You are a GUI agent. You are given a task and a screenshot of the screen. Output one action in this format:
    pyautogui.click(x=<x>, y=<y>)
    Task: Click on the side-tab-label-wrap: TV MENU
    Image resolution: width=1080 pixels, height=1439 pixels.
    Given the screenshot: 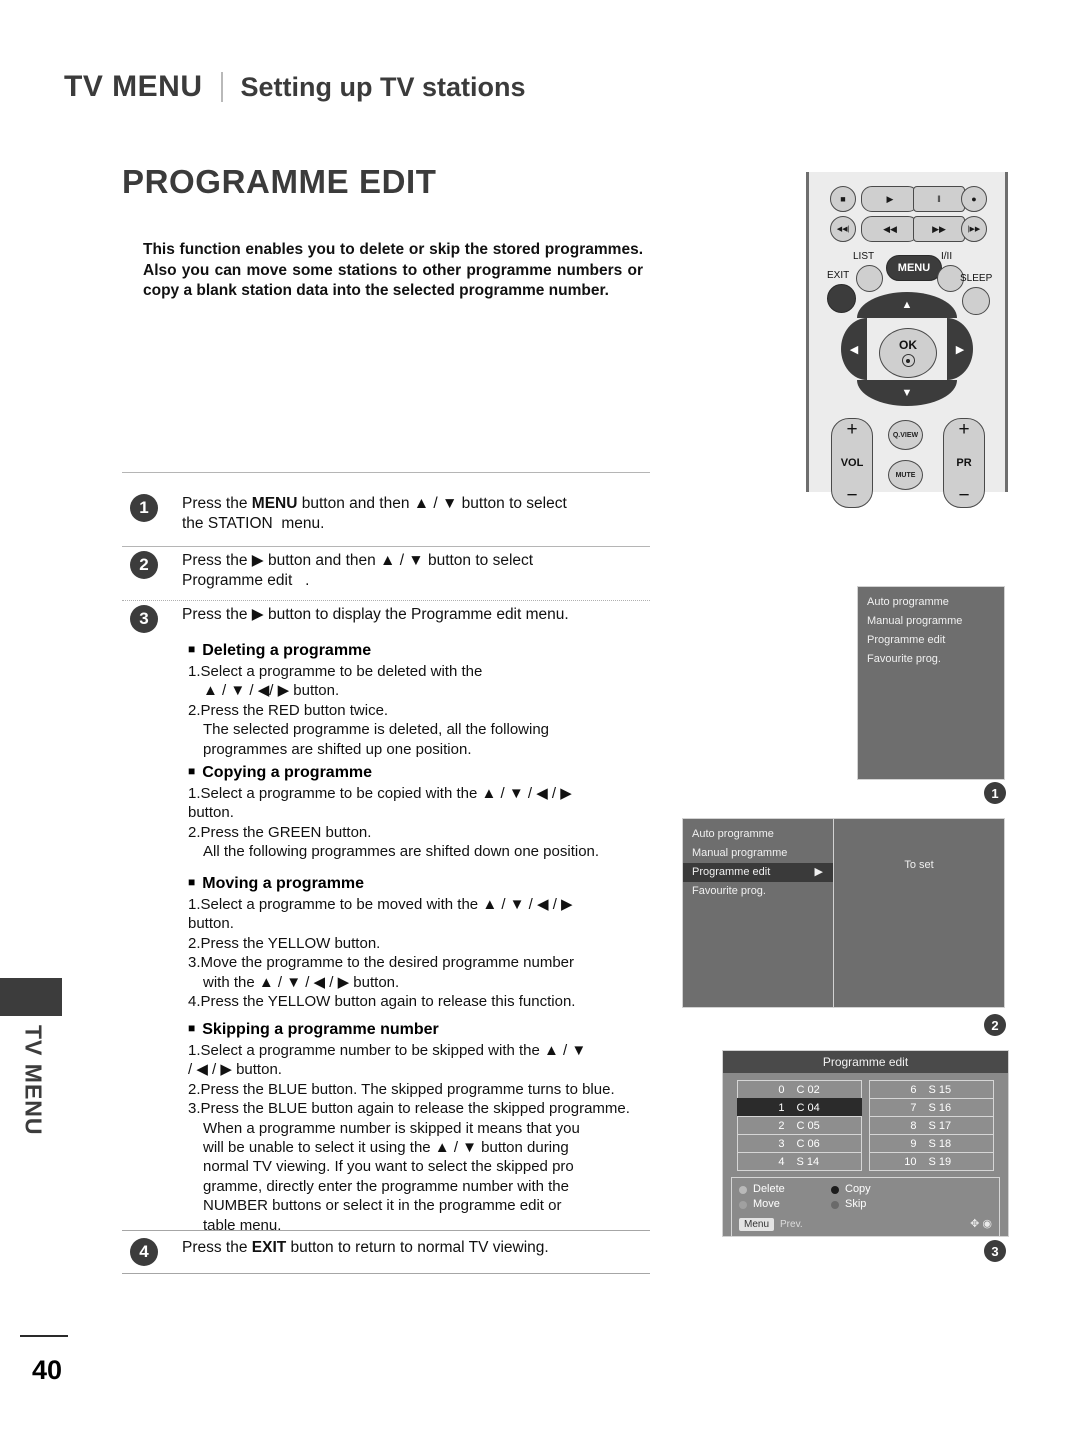 What is the action you would take?
    pyautogui.click(x=33, y=1100)
    